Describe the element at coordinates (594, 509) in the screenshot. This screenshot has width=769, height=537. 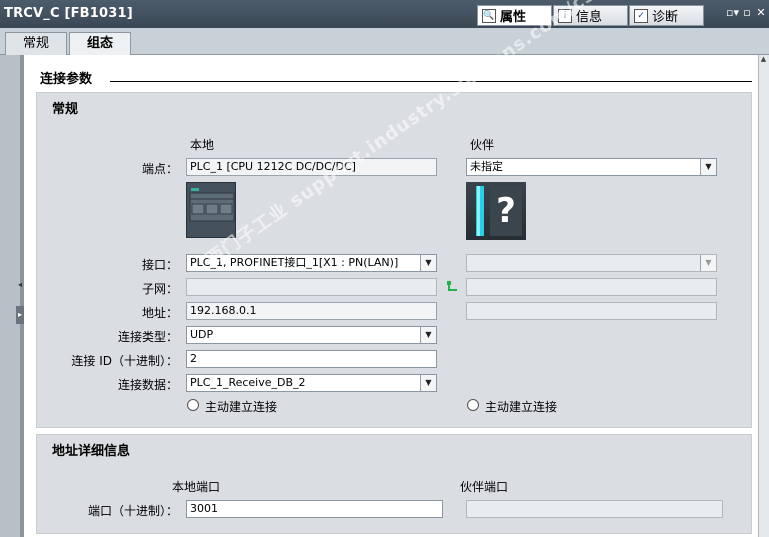
I see `partner-port-field` at that location.